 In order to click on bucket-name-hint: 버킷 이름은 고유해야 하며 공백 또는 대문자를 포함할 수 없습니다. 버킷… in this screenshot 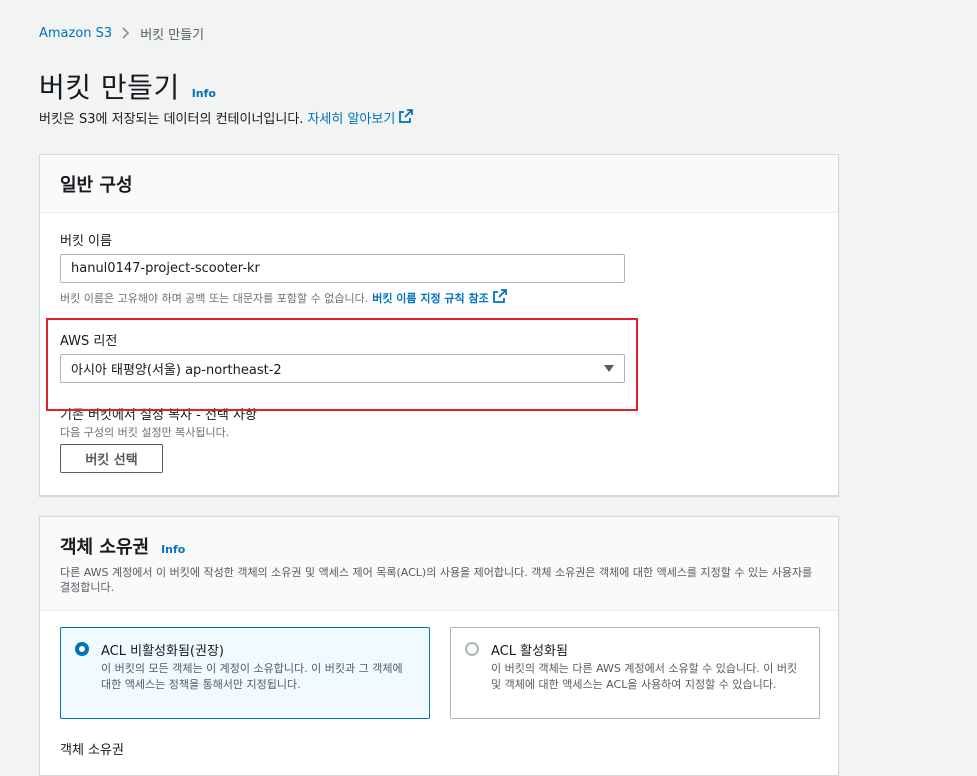, I will do `click(283, 297)`.